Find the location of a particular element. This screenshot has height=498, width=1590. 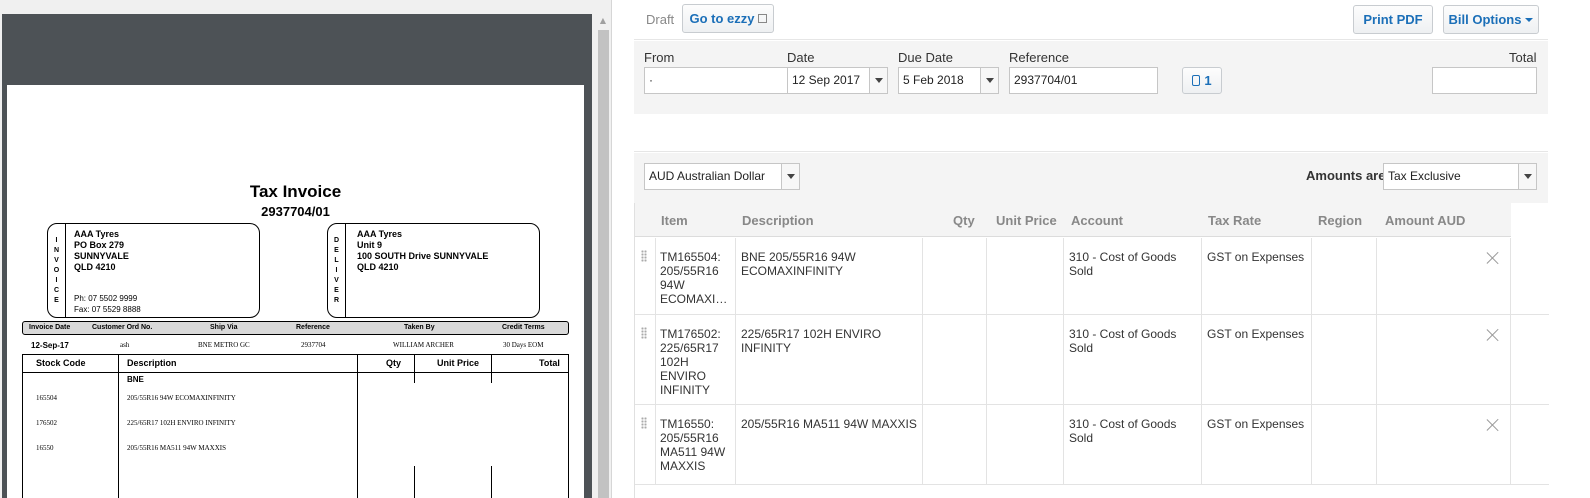

phone-number: Ph: 07 5502 9999 is located at coordinates (106, 298).